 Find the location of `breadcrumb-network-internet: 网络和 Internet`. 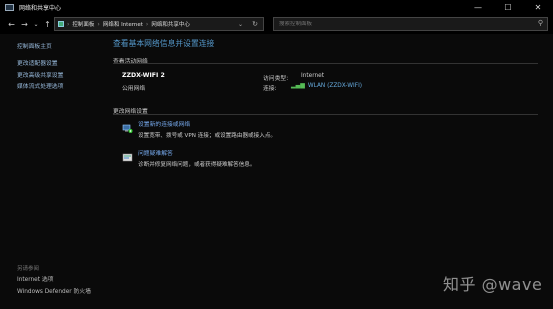

breadcrumb-network-internet: 网络和 Internet is located at coordinates (123, 24).